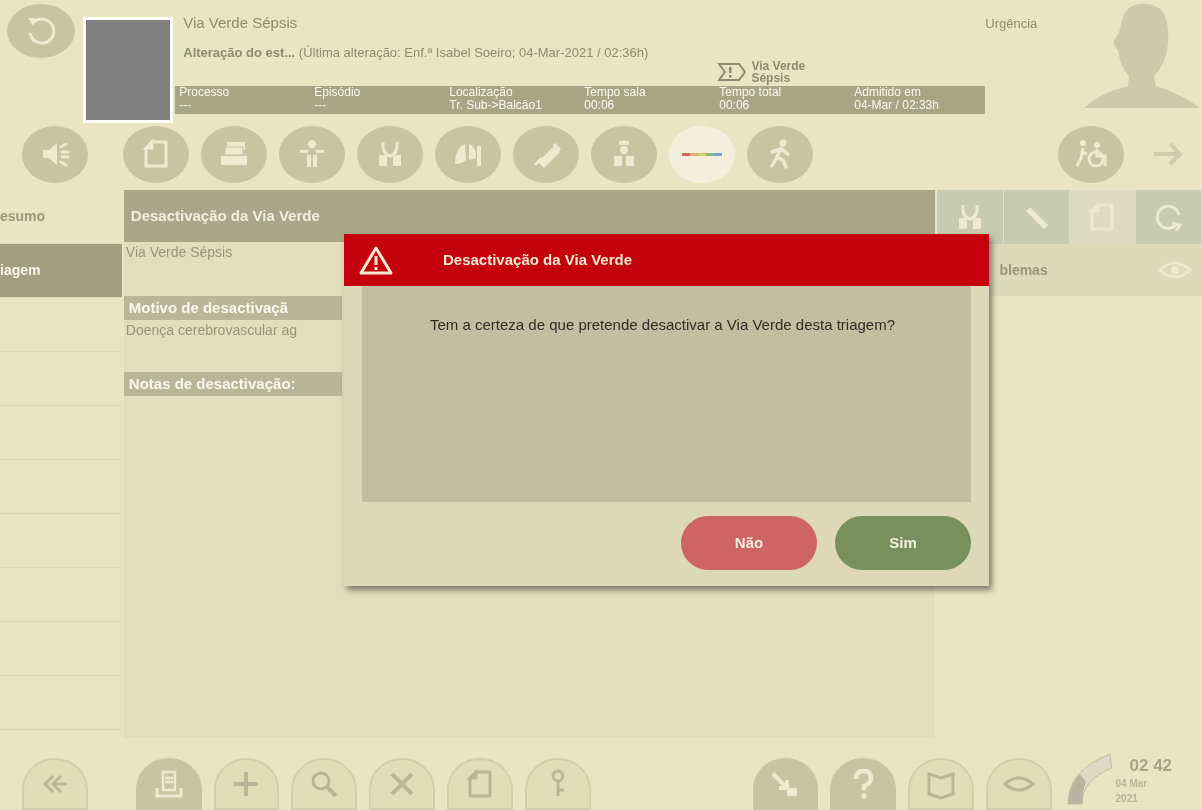 Image resolution: width=1202 pixels, height=810 pixels. Describe the element at coordinates (338, 92) in the screenshot. I see `field-label: Episódio` at that location.